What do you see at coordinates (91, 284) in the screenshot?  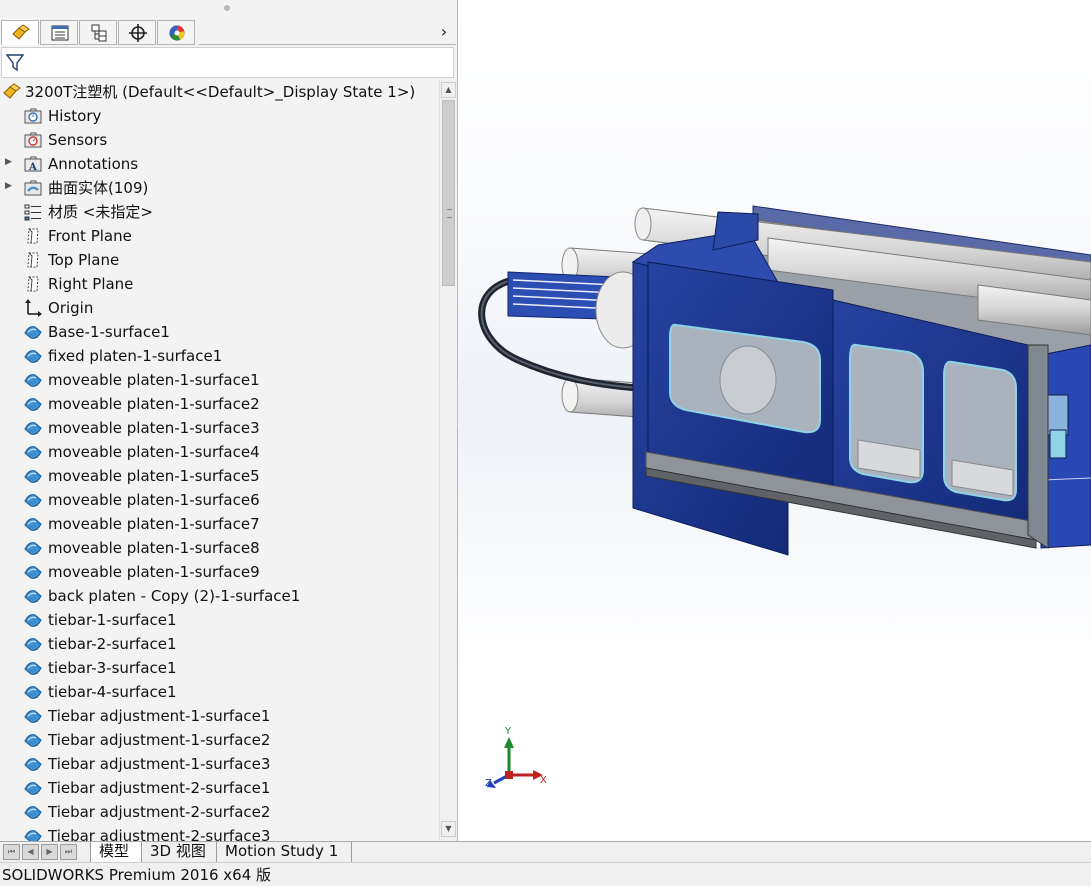 I see `tree-item-label: Right Plane` at bounding box center [91, 284].